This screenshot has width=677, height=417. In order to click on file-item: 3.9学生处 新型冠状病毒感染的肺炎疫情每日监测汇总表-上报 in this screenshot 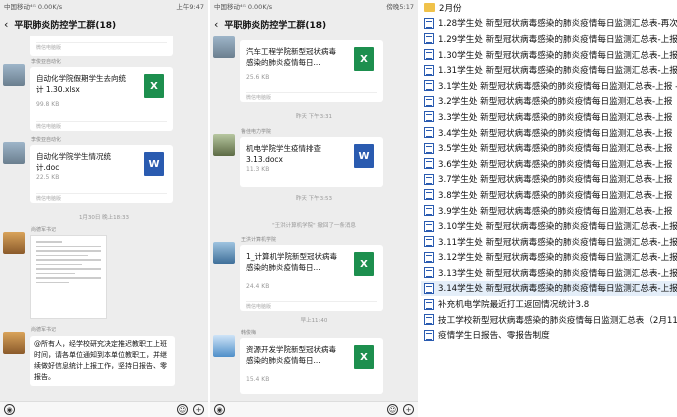, I will do `click(549, 211)`.